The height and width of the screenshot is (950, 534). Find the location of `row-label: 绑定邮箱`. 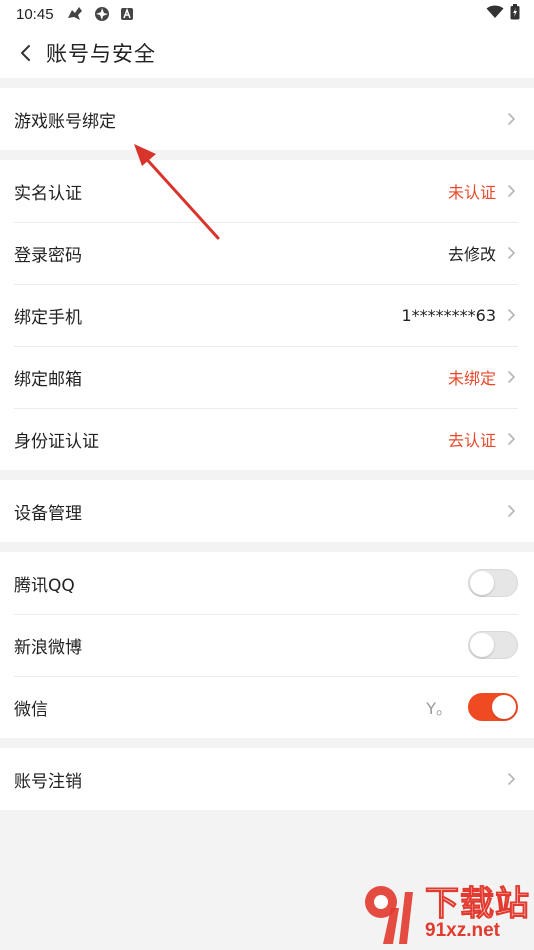

row-label: 绑定邮箱 is located at coordinates (48, 379).